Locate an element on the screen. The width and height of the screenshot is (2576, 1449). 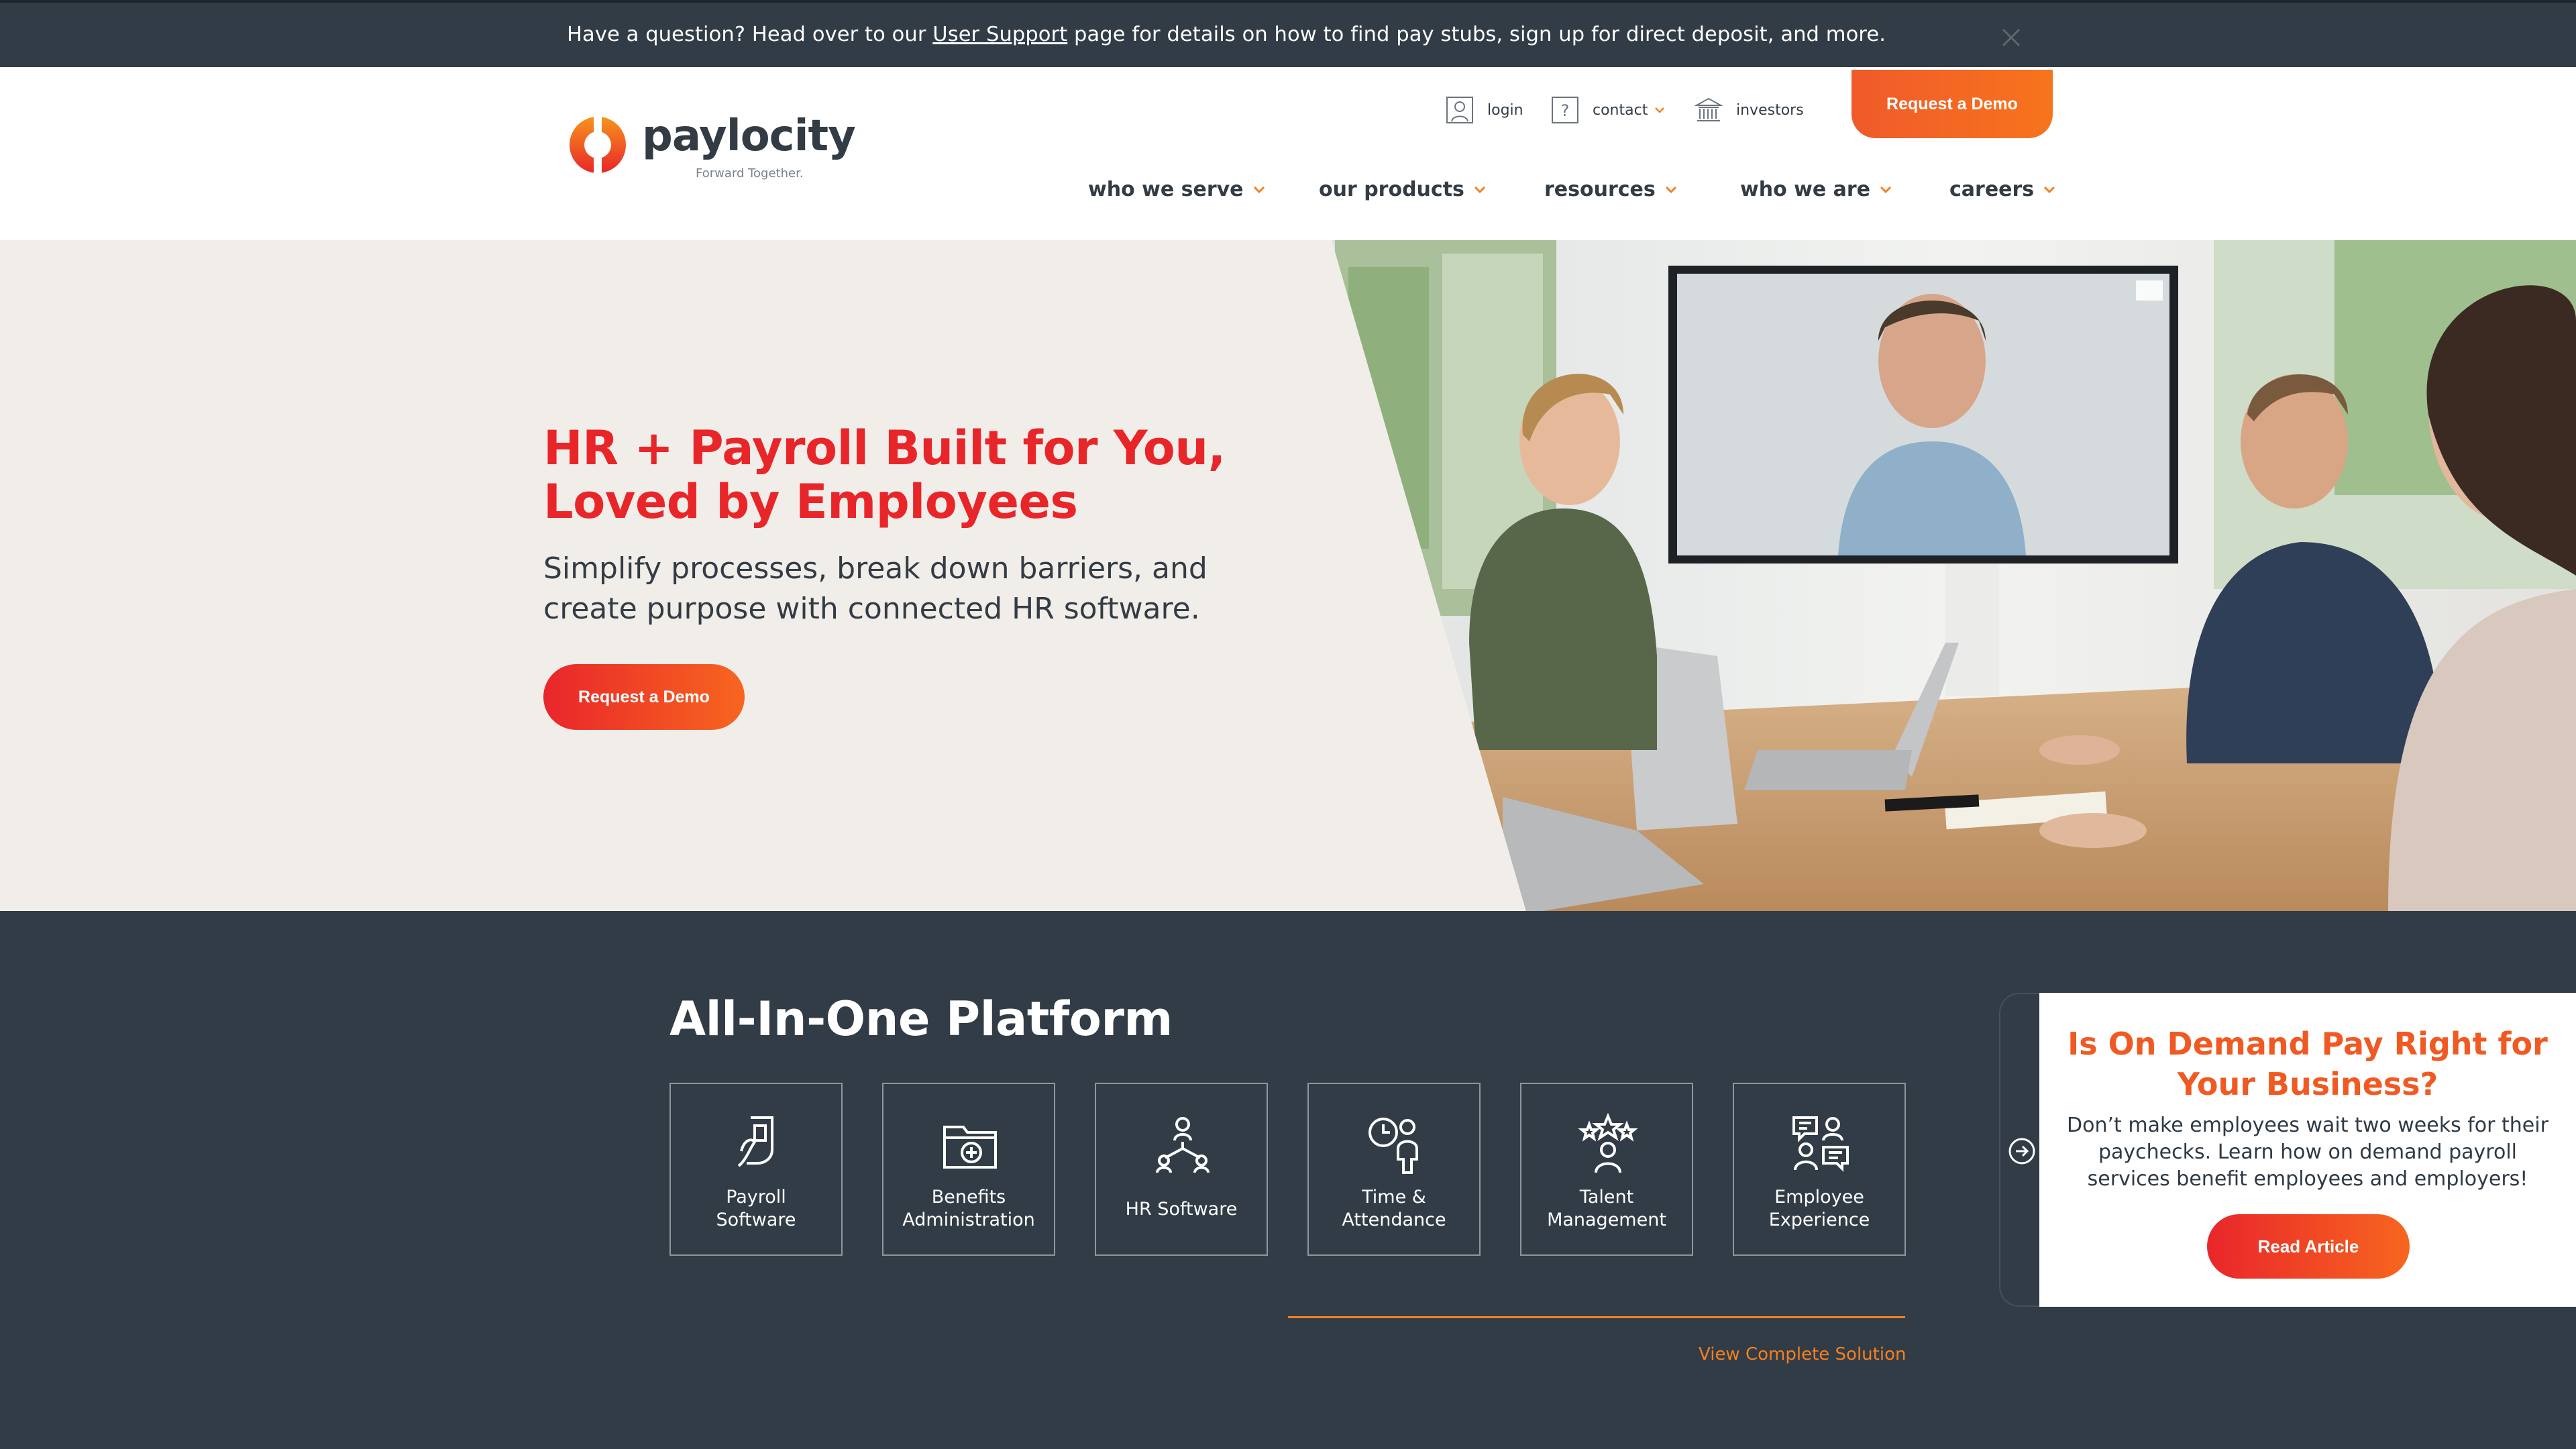
logo-wordmark: paylocity is located at coordinates (749, 136).